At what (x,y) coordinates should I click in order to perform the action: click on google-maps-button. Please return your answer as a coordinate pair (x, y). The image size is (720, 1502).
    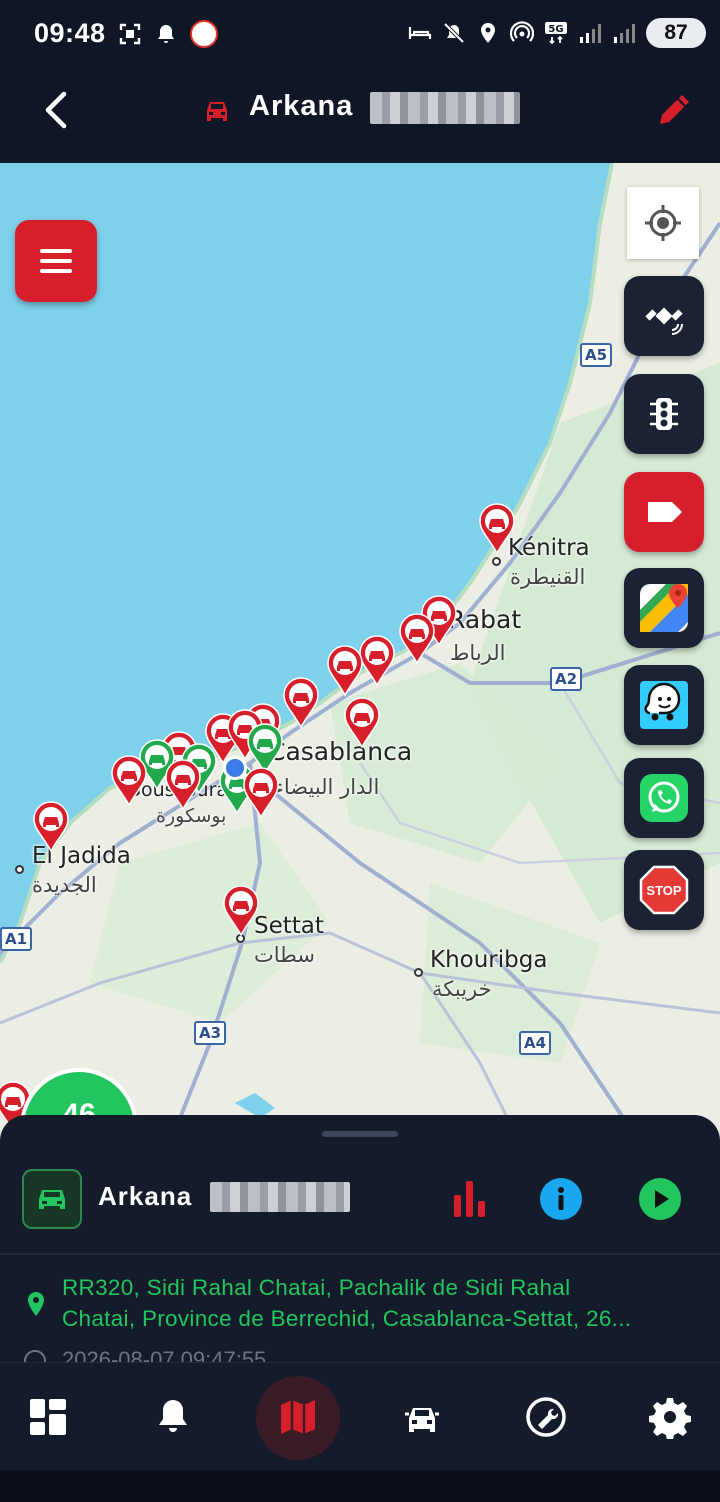
    Looking at the image, I should click on (664, 608).